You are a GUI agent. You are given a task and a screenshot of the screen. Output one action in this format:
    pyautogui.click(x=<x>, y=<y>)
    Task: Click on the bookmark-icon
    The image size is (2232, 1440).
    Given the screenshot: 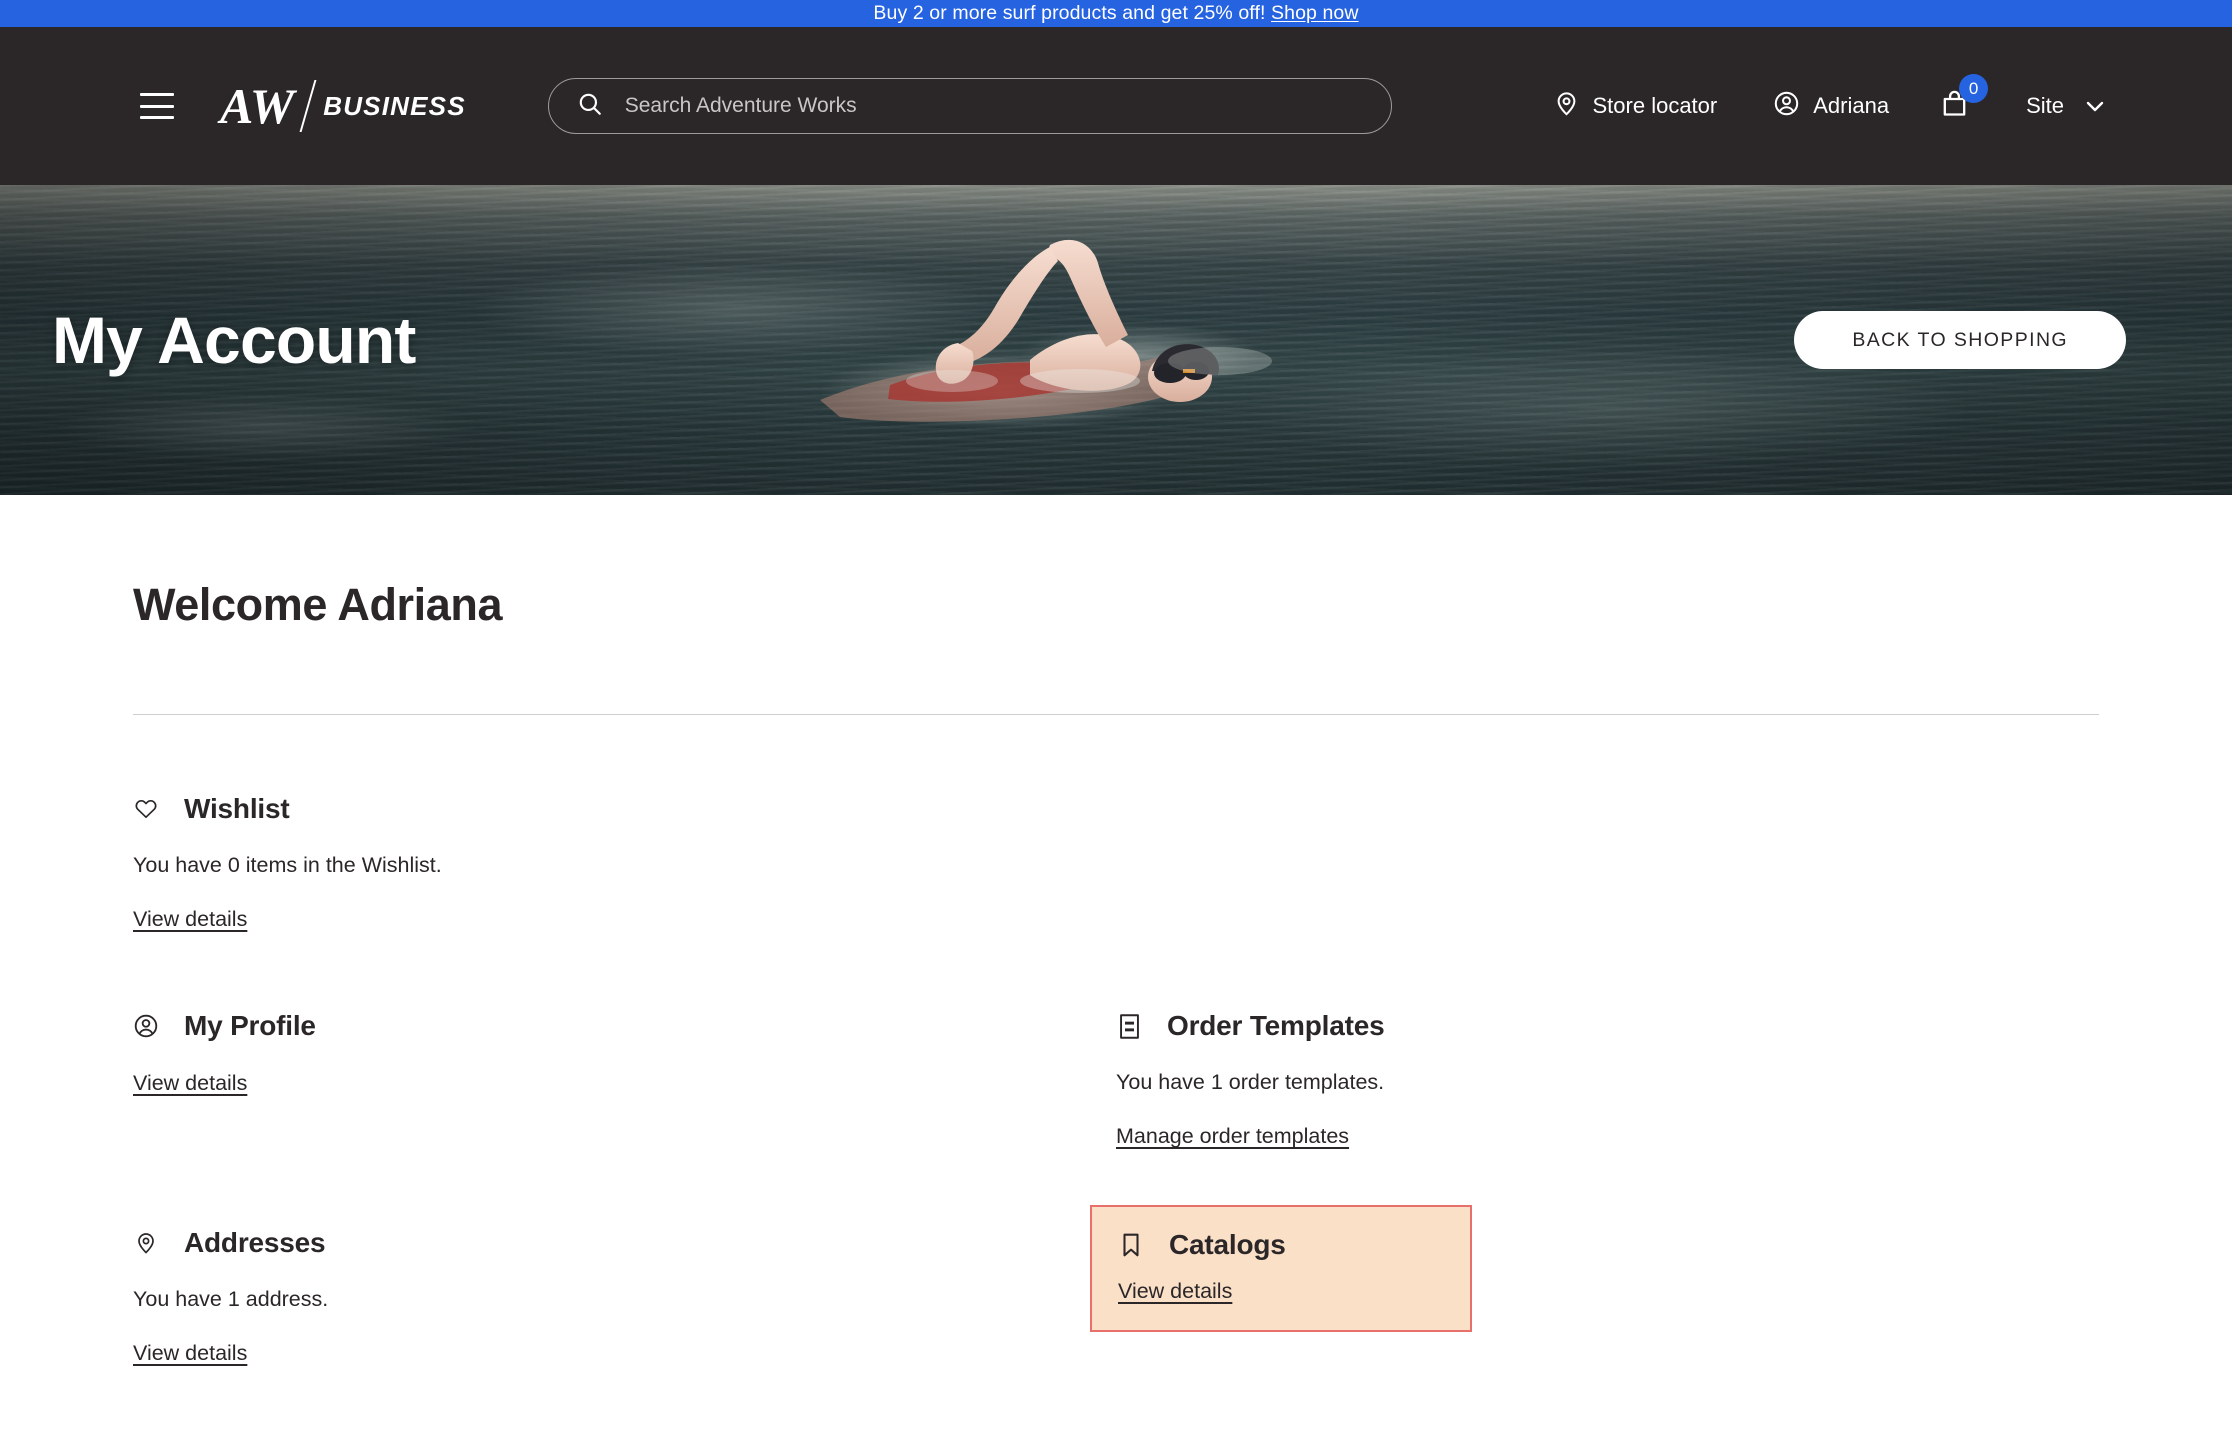 What is the action you would take?
    pyautogui.click(x=1131, y=1245)
    